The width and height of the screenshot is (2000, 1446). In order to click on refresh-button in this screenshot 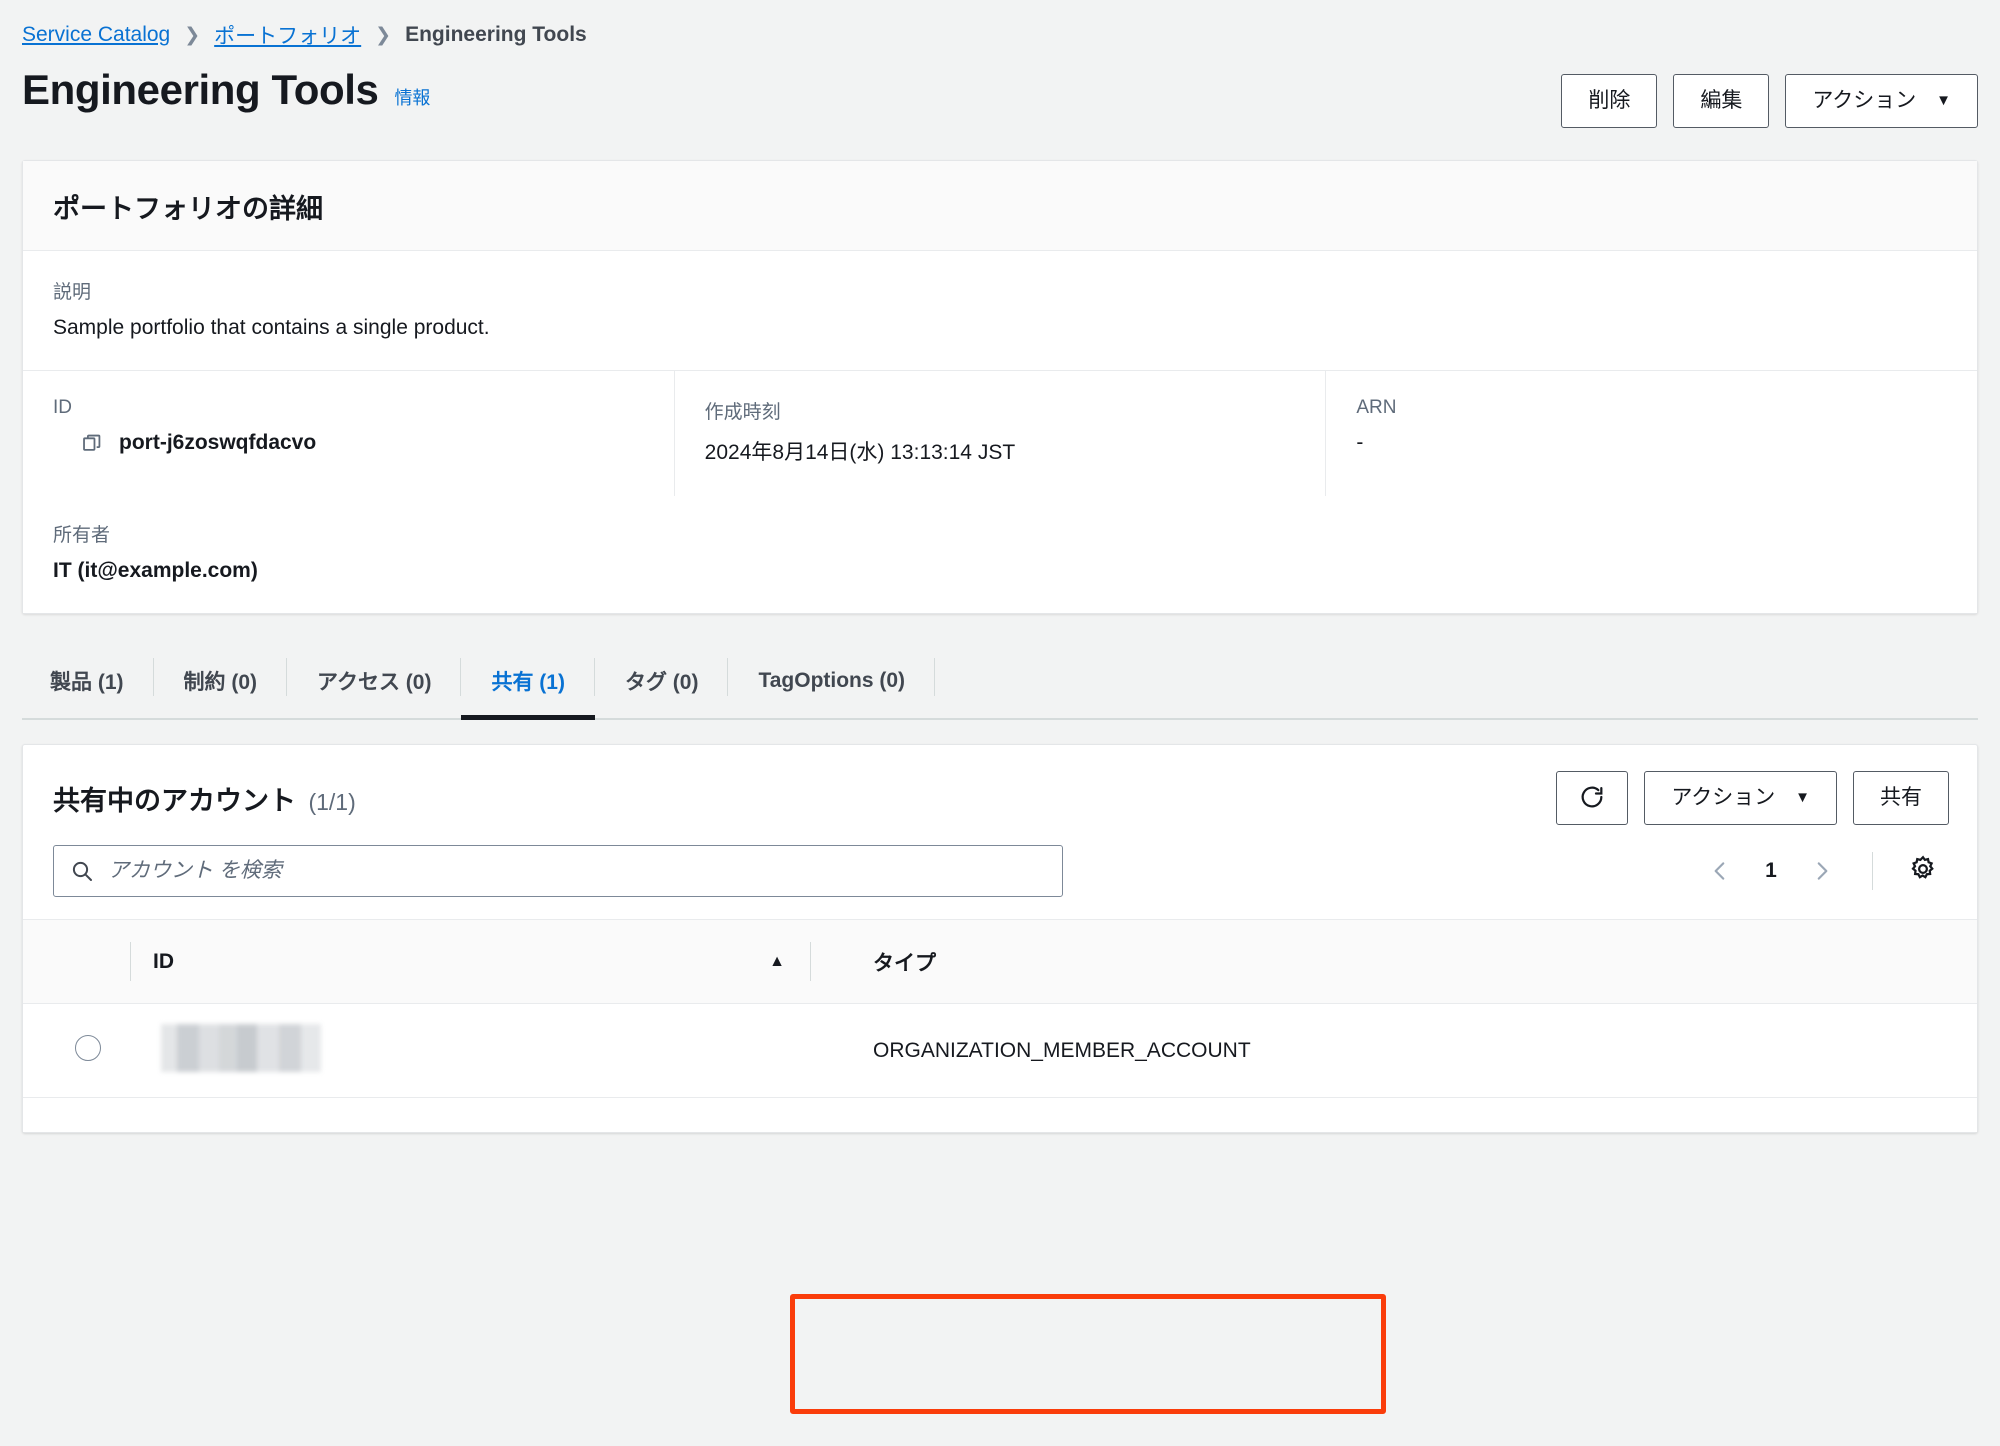, I will do `click(1592, 798)`.